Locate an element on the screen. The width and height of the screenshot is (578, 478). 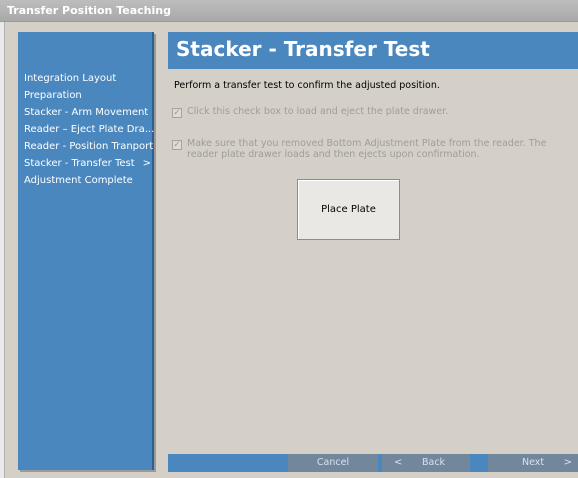
cancel-label: Cancel is located at coordinates (333, 462).